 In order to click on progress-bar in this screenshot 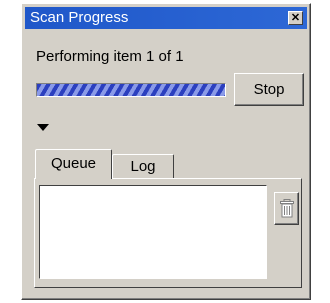, I will do `click(131, 90)`.